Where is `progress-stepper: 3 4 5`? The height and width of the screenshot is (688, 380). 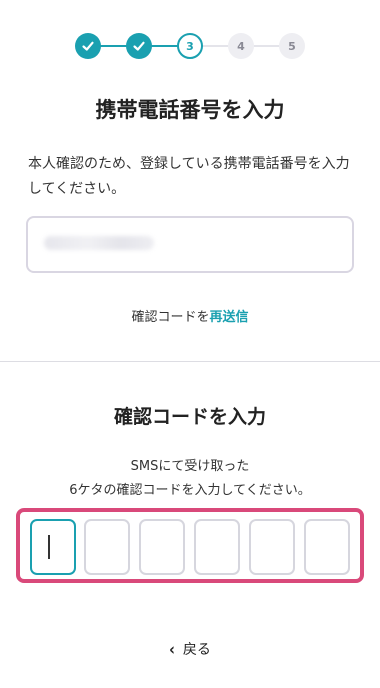
progress-stepper: 3 4 5 is located at coordinates (190, 47).